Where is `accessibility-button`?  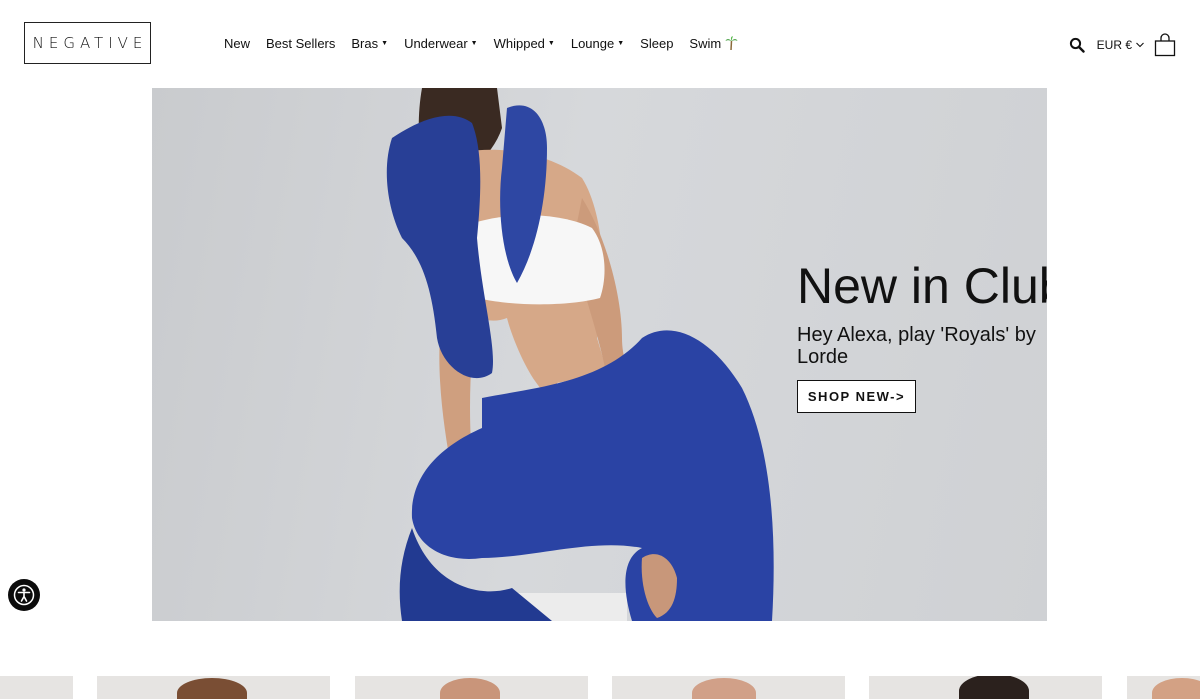 accessibility-button is located at coordinates (24, 595).